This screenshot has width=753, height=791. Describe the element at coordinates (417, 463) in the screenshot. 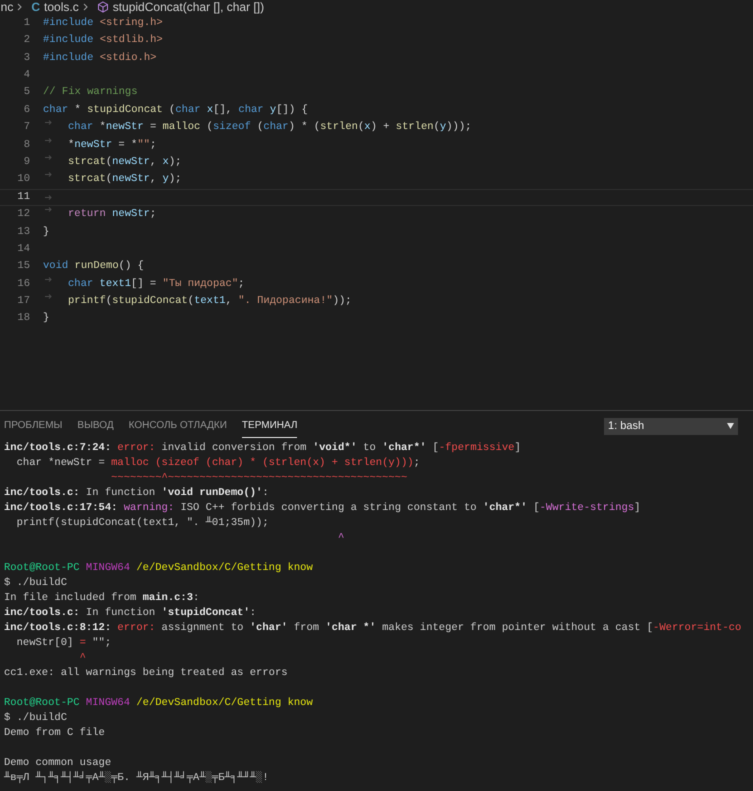

I see `terminal-text: ;` at that location.